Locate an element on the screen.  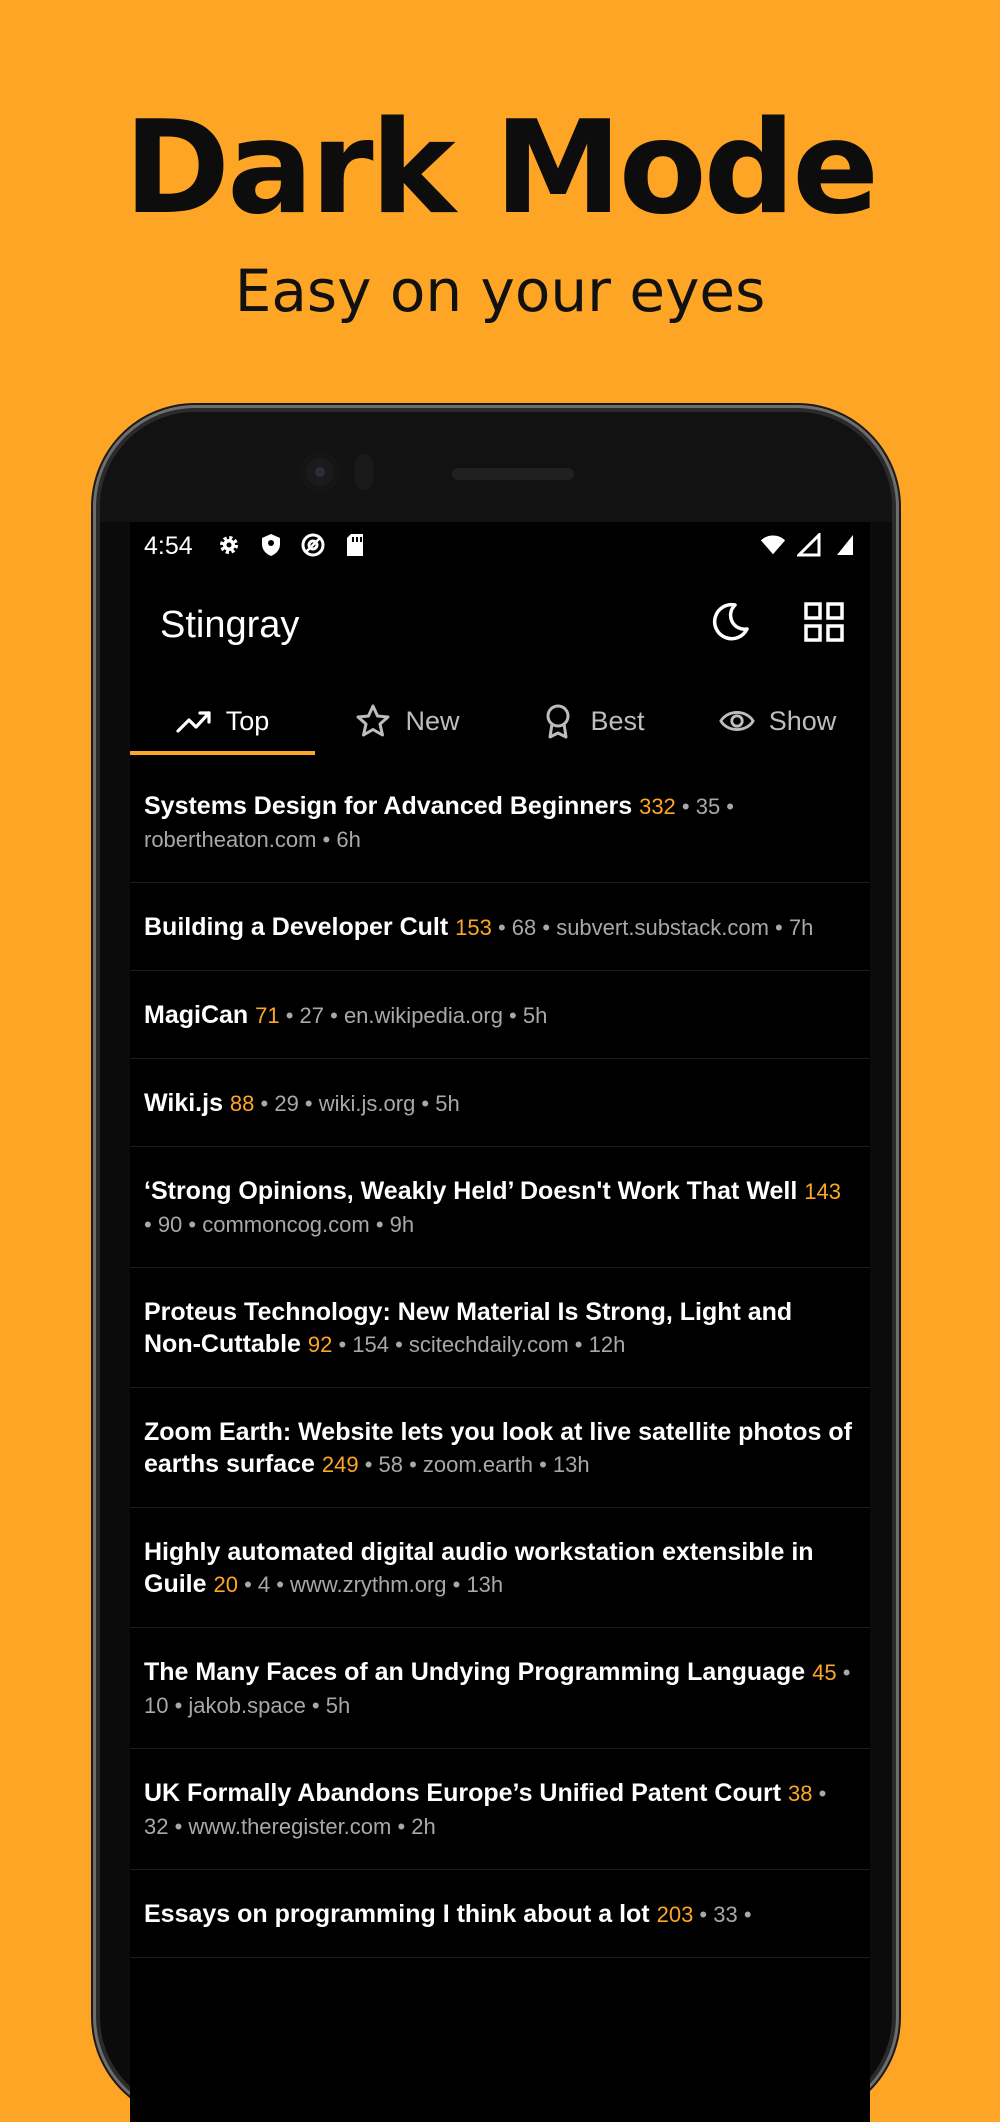
story-item: Wiki.js 88 • 29 • wiki.js.org • 5h is located at coordinates (500, 1103).